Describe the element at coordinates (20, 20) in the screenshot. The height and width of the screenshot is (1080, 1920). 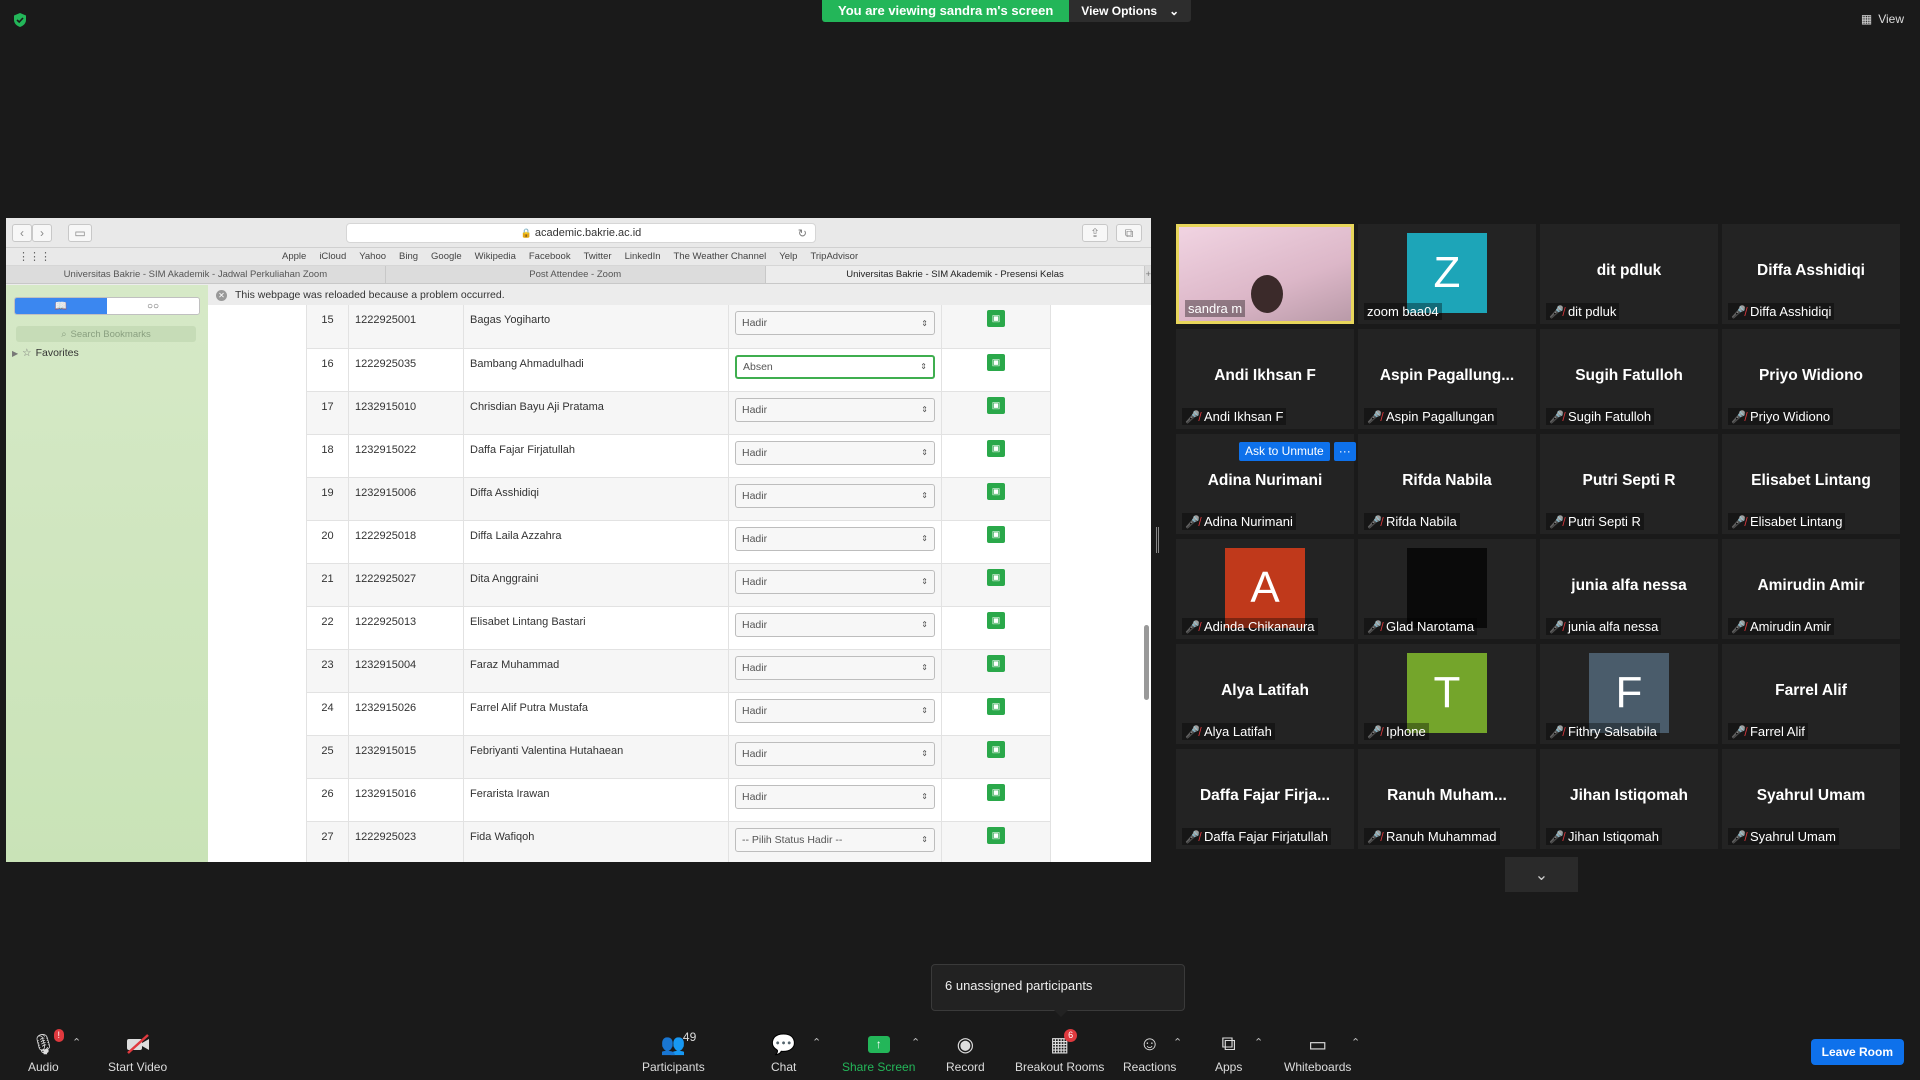
I see `security-shield-icon` at that location.